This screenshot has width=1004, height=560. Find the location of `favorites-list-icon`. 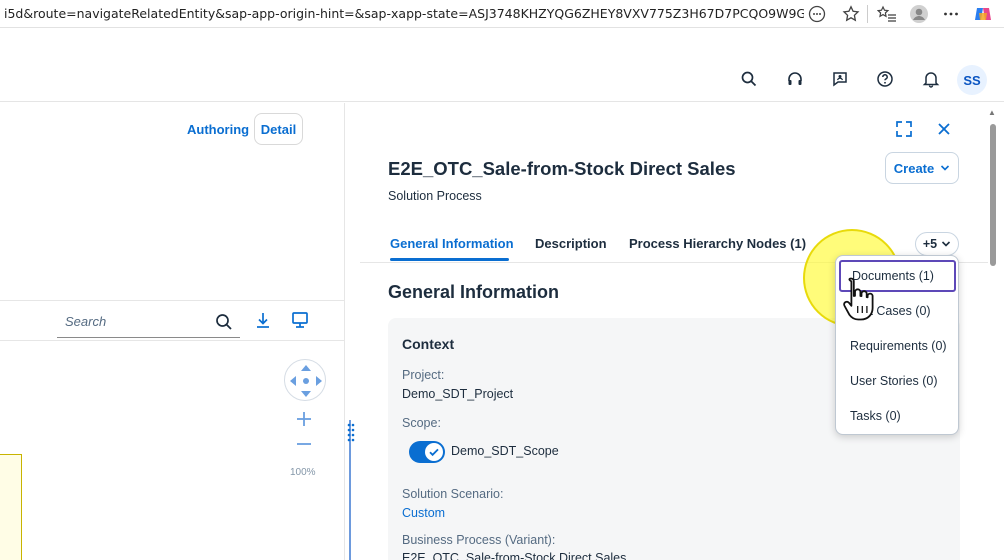

favorites-list-icon is located at coordinates (887, 14).